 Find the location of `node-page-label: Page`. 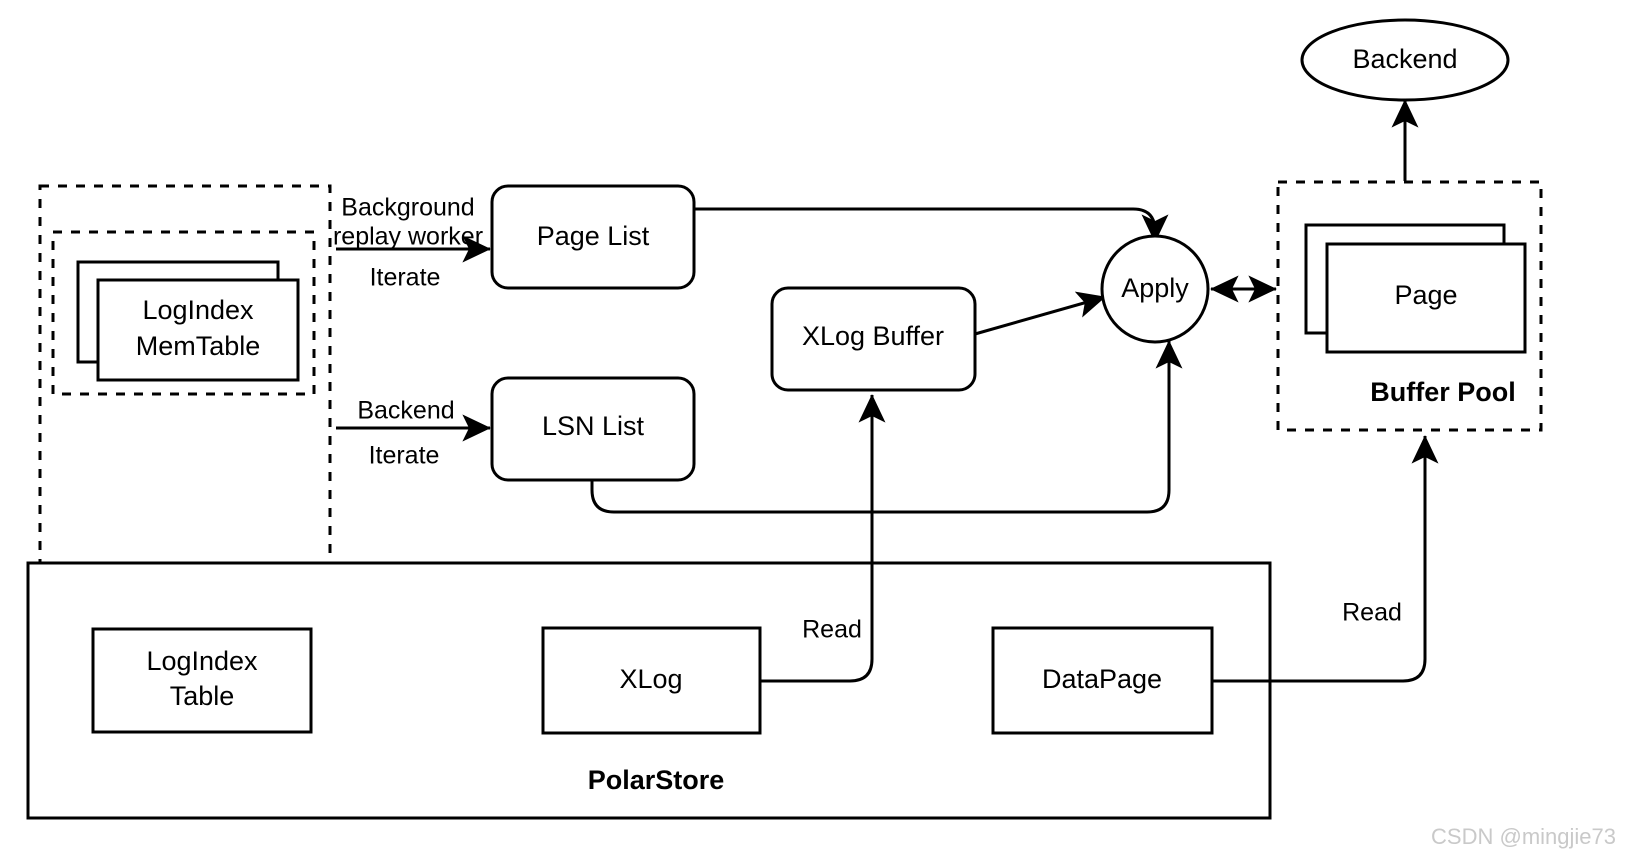

node-page-label: Page is located at coordinates (1425, 295).